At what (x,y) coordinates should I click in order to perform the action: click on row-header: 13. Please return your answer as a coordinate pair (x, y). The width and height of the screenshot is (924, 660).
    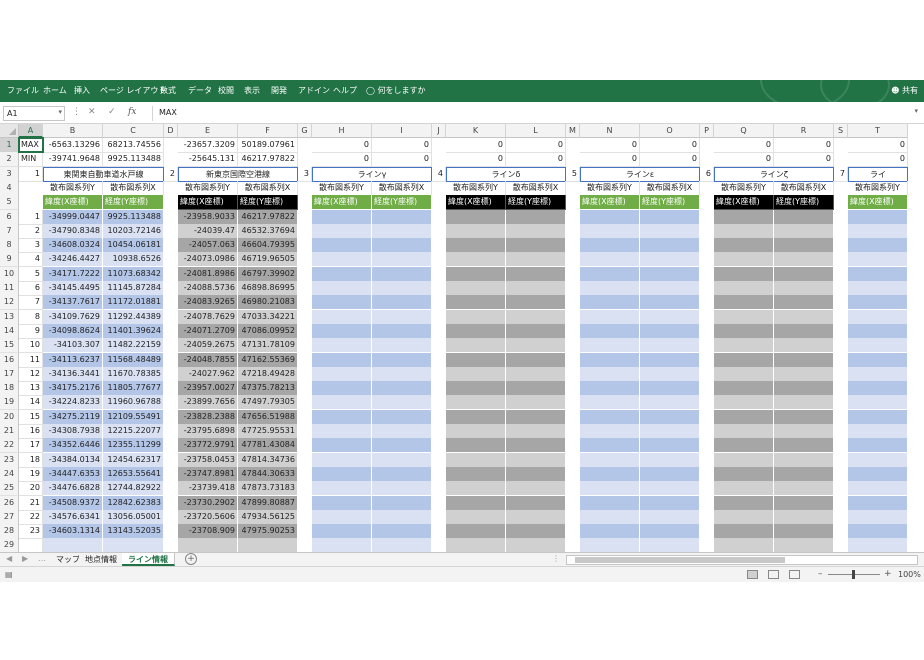
    Looking at the image, I should click on (9, 317).